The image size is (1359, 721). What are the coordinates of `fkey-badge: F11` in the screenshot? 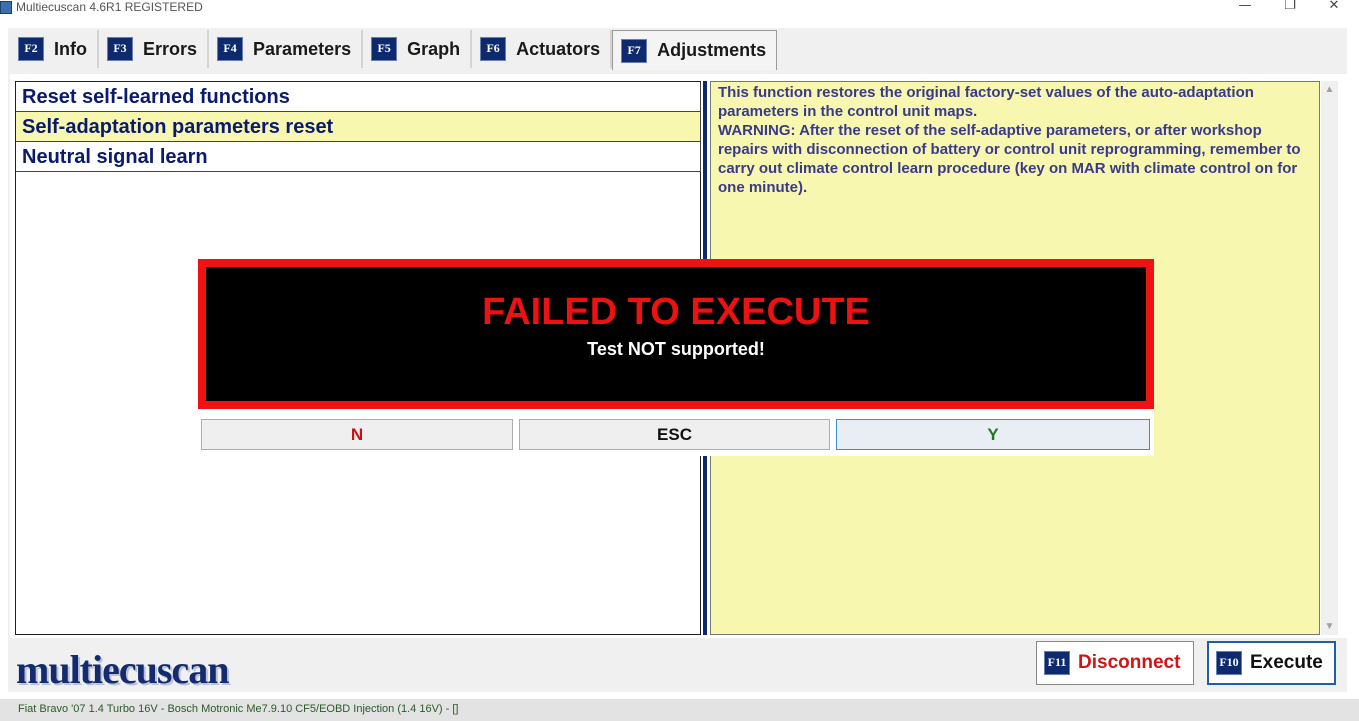 It's located at (1057, 663).